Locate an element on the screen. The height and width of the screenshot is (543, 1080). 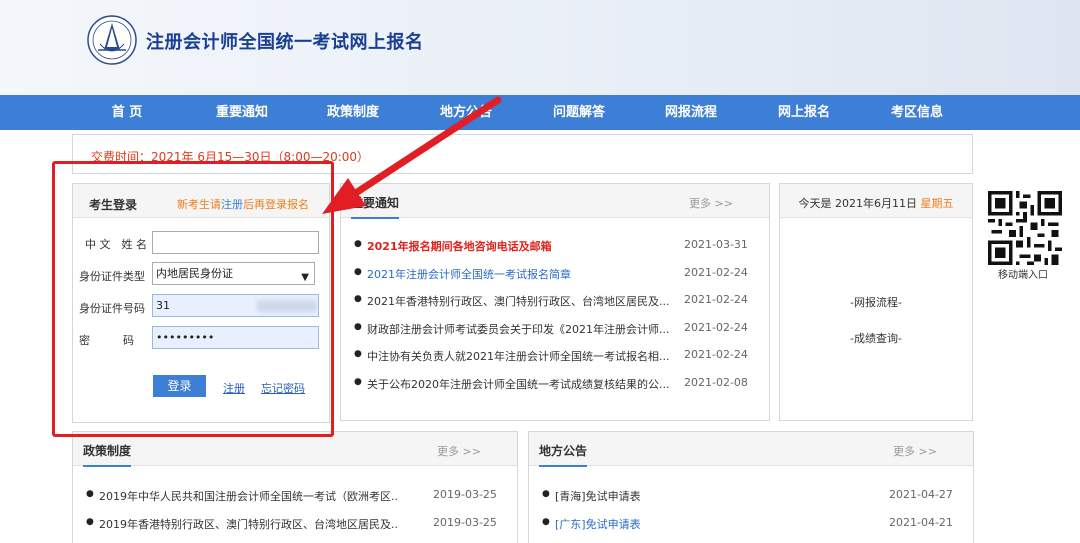
nav-local-announcements: 地方公告 is located at coordinates (466, 112).